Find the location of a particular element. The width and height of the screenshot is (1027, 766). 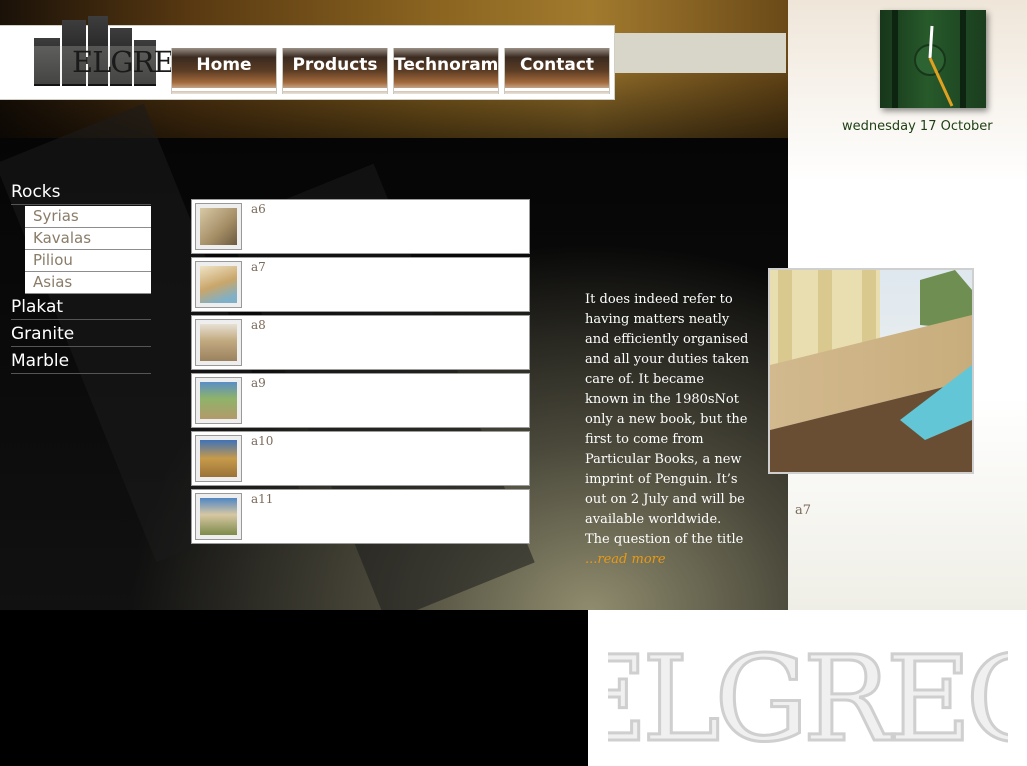

featured-caption: a7 is located at coordinates (803, 510).